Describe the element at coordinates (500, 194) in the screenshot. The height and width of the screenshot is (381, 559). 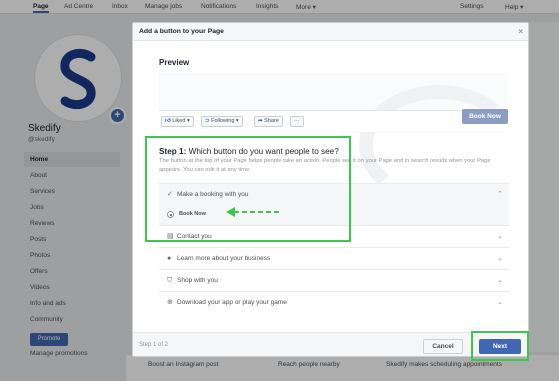
I see `chevron-up-icon: ⌃` at that location.